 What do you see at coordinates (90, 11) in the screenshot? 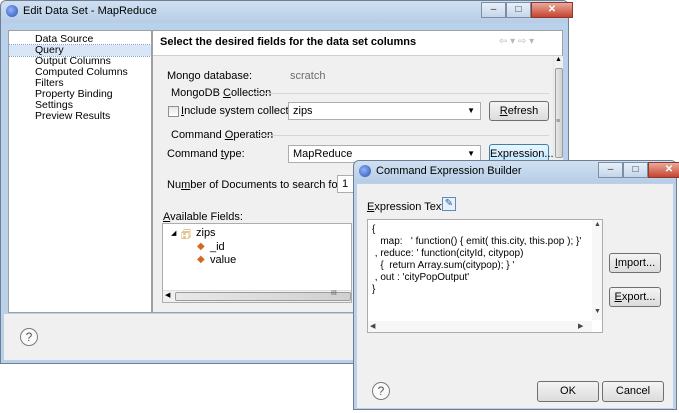
I see `main-window-title: Edit Data Set - MapReduce` at bounding box center [90, 11].